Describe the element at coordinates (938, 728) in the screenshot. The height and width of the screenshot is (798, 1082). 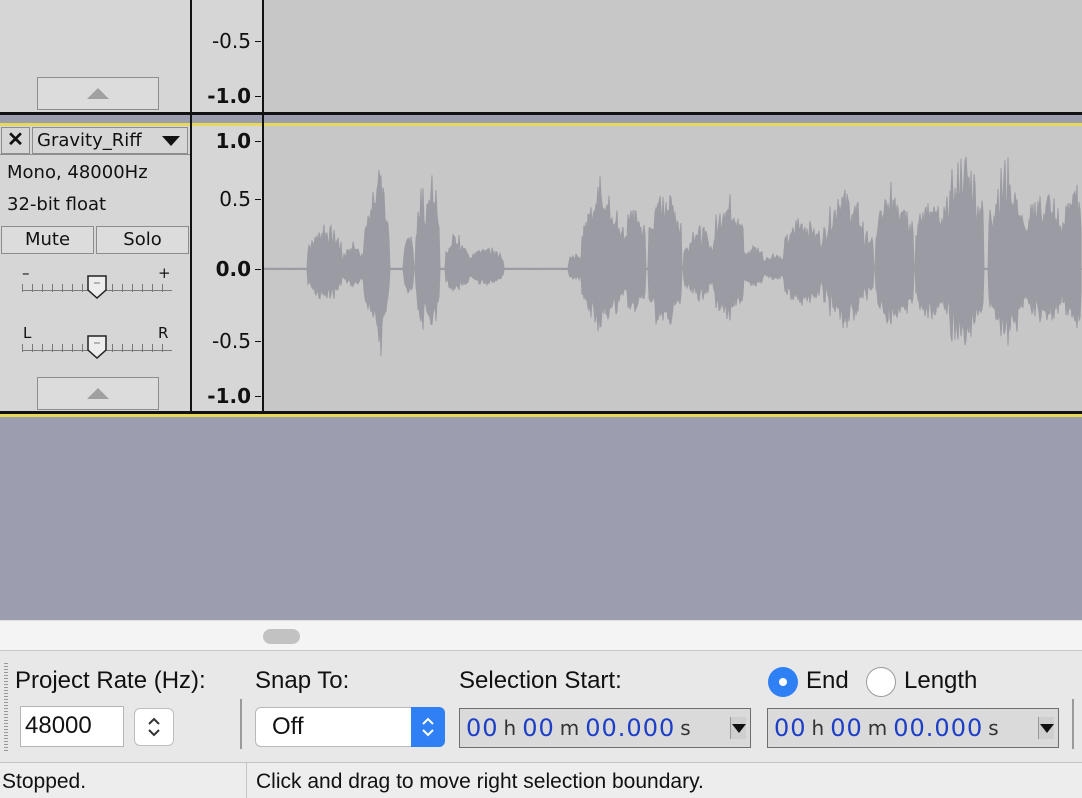
I see `end-seconds: 00.000` at that location.